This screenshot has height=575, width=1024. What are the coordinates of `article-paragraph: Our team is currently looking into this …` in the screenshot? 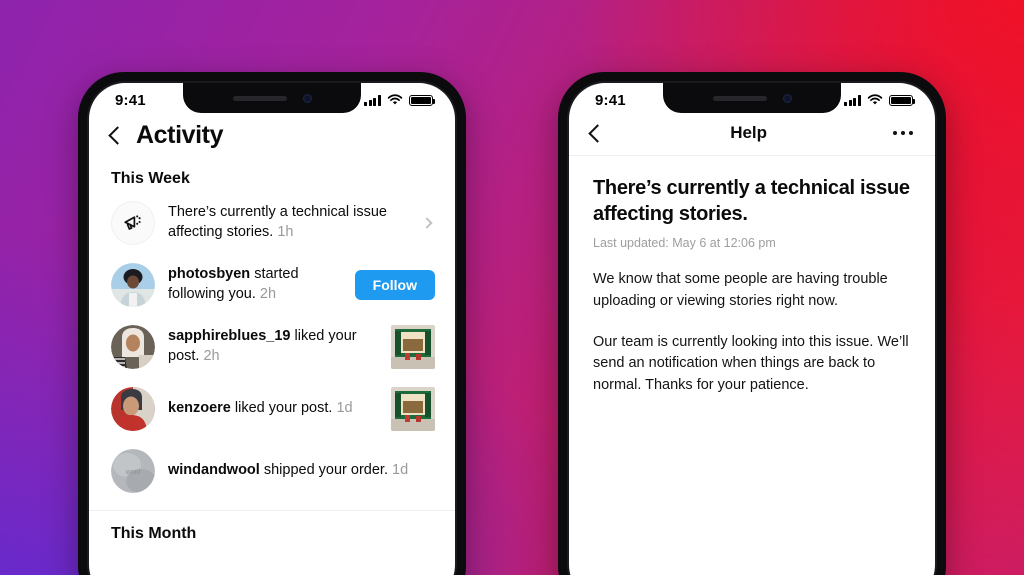 It's located at (751, 363).